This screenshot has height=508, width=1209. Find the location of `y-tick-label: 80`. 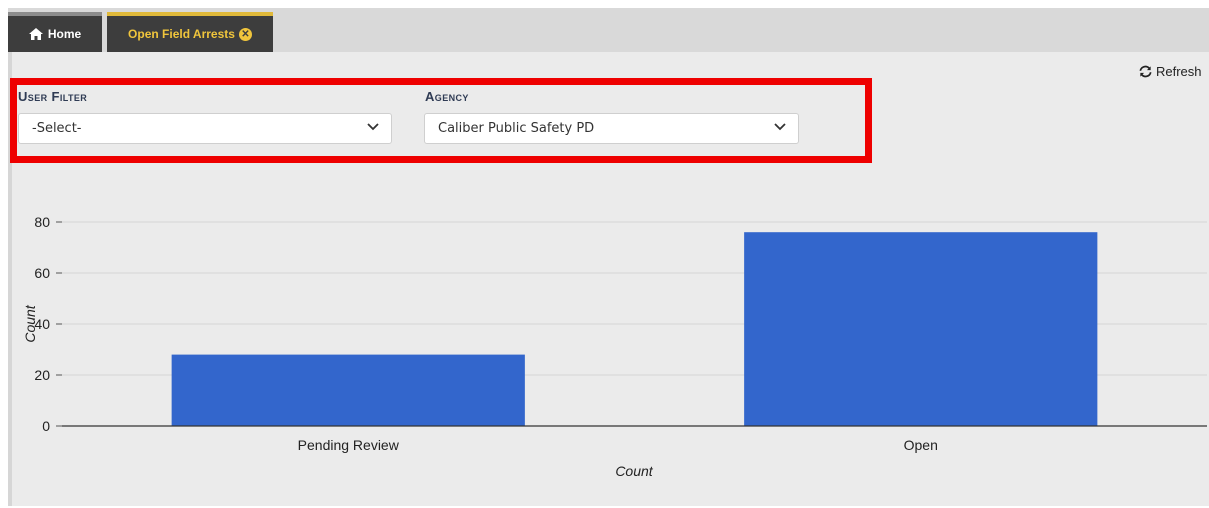

y-tick-label: 80 is located at coordinates (42, 222).